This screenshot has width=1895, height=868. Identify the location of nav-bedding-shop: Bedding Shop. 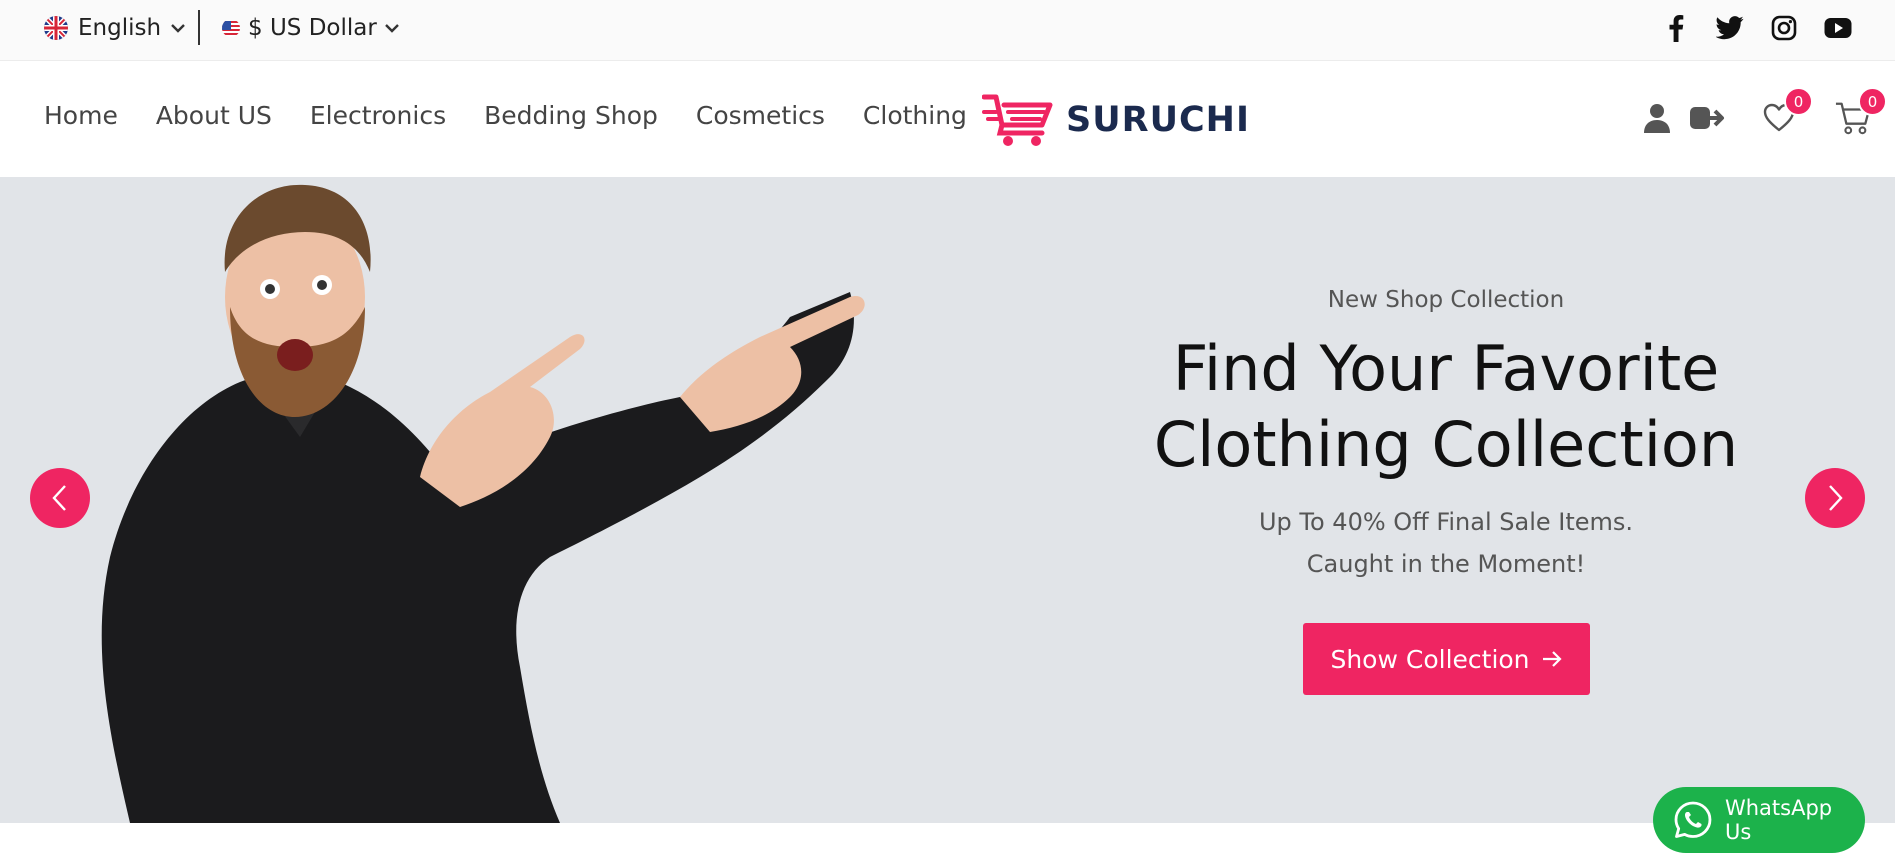
(571, 115).